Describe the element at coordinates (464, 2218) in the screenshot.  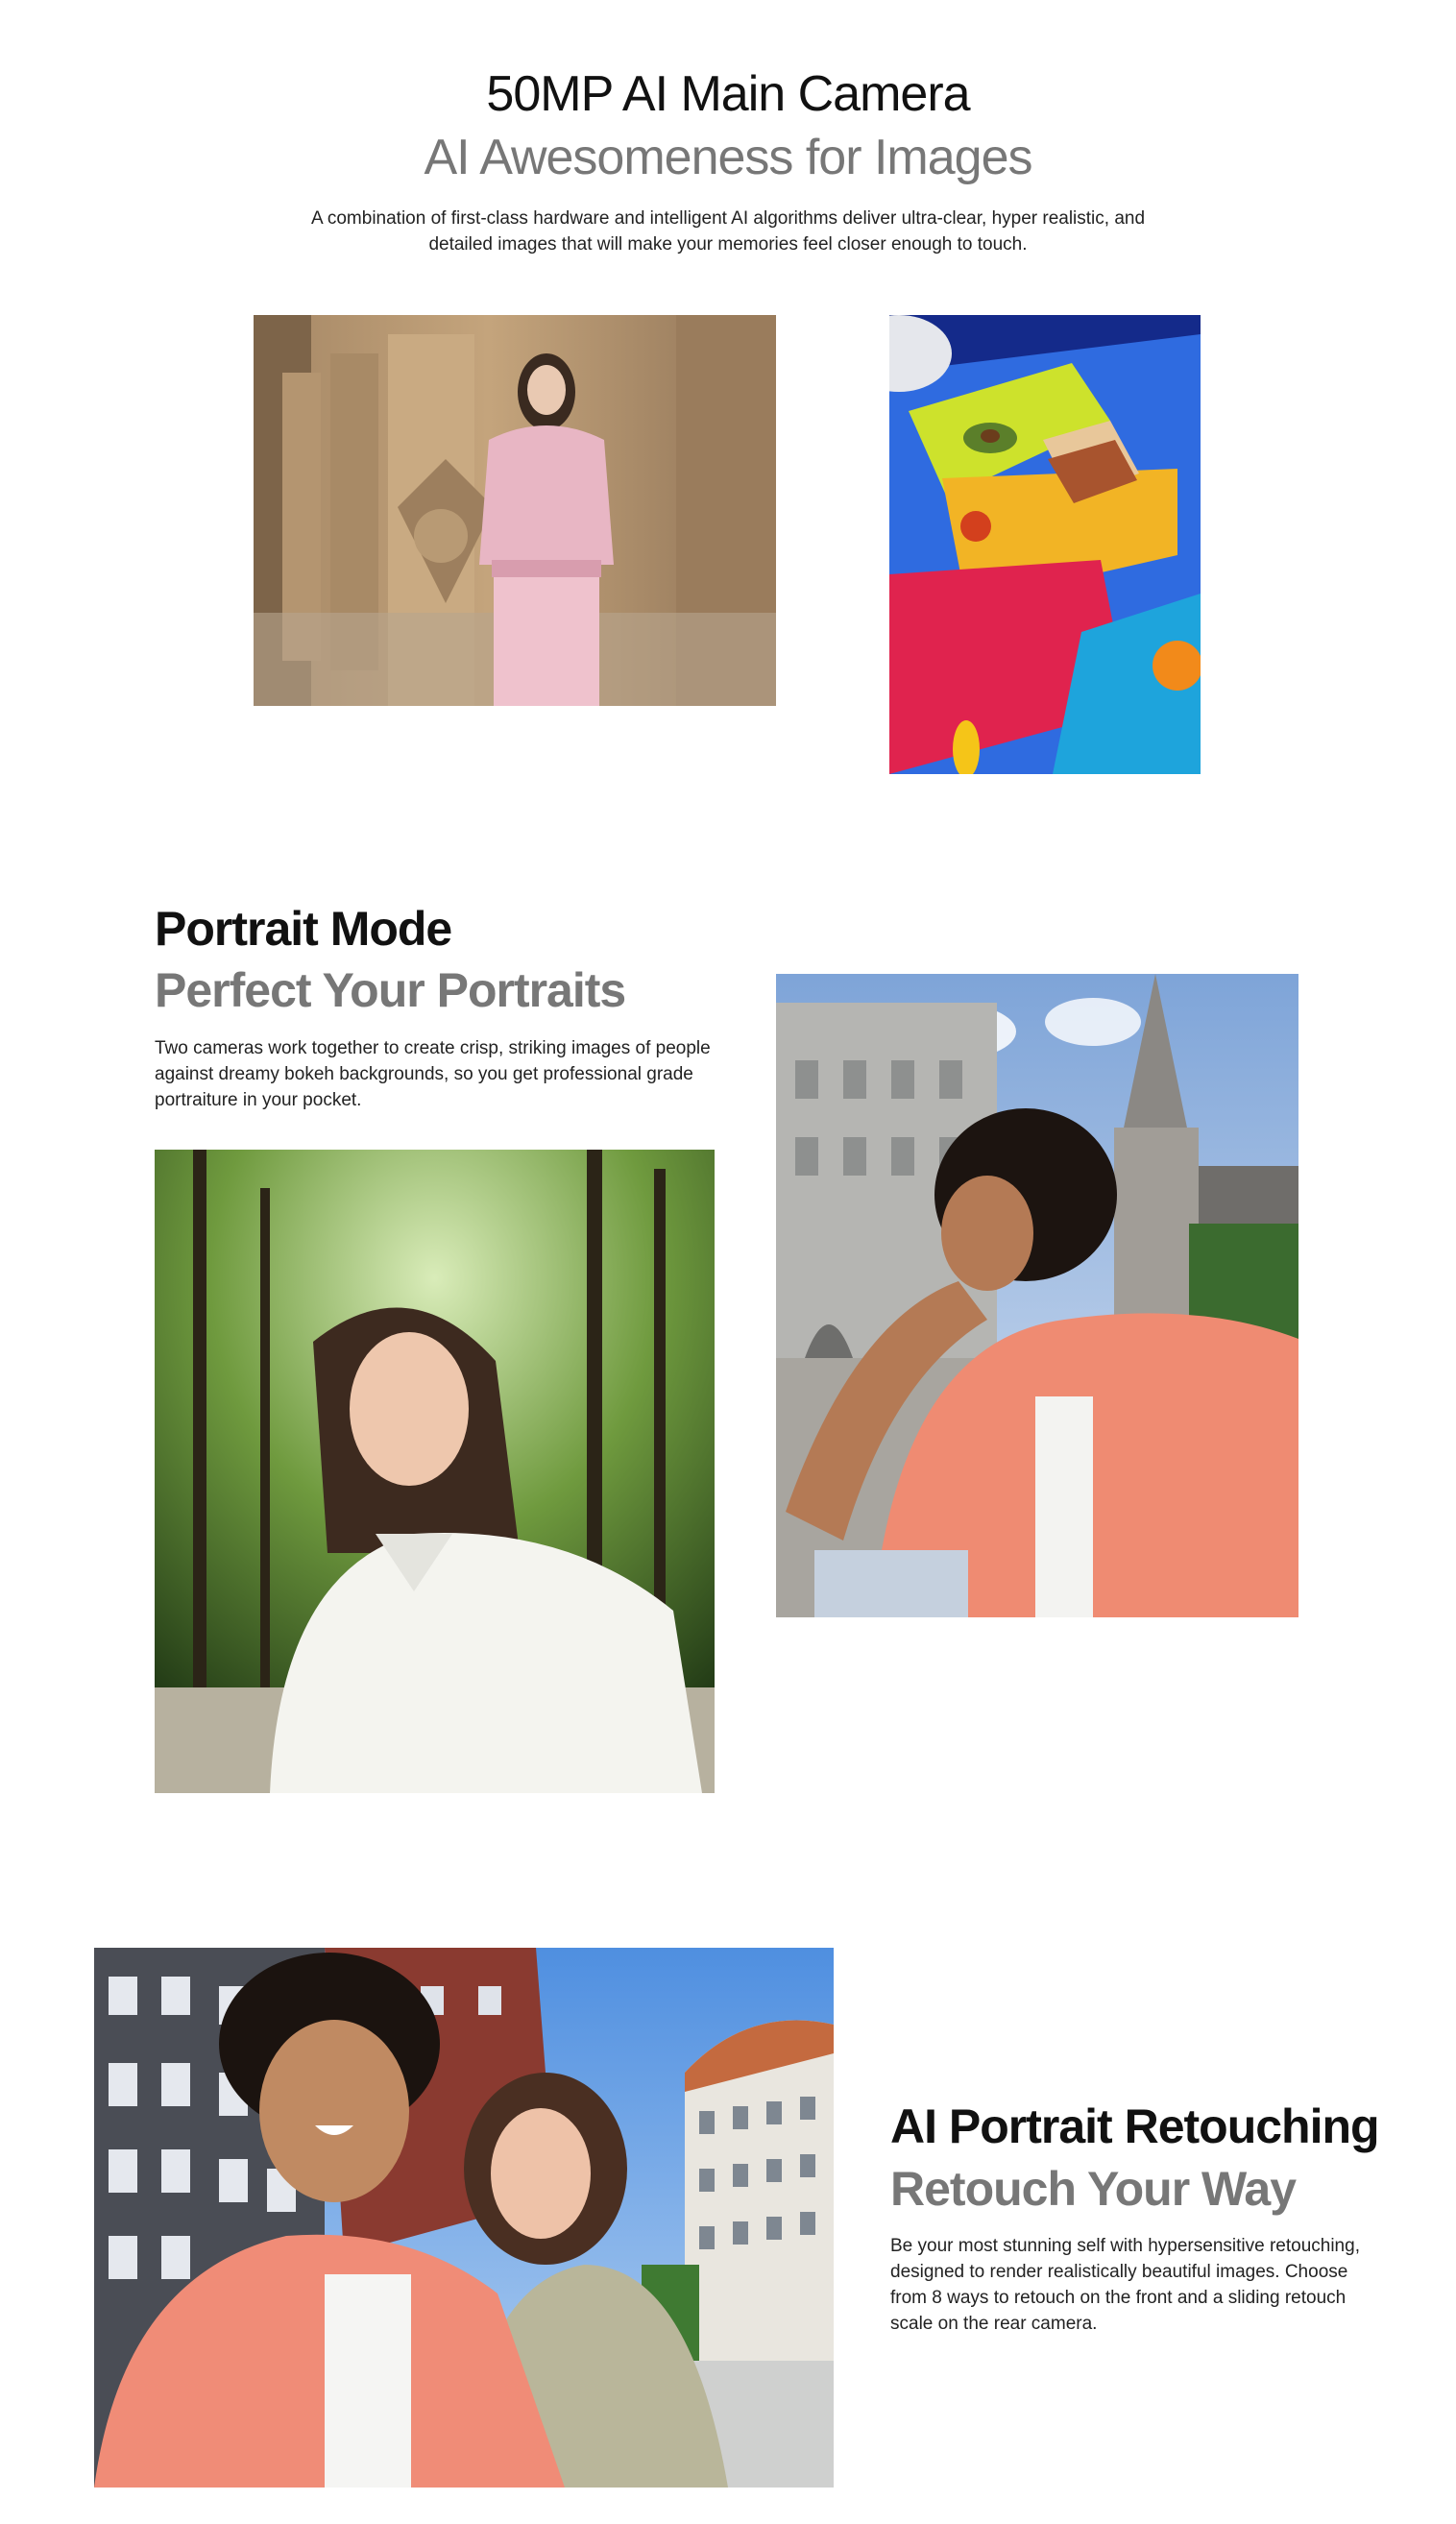
I see `photo-couple-selfie-city` at that location.